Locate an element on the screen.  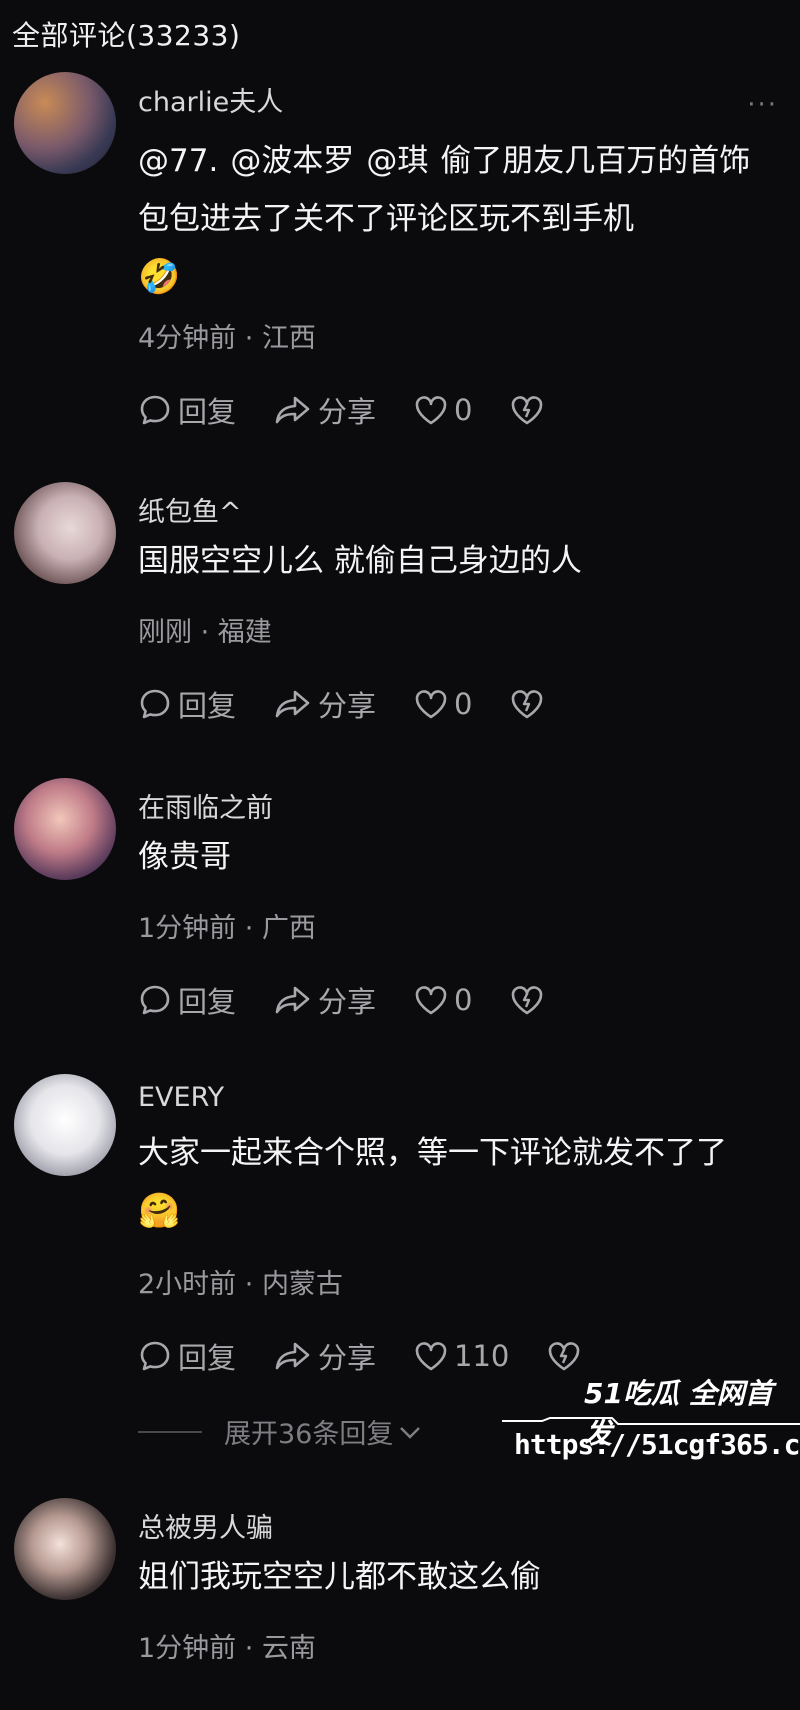
comment-time: 刚刚 is located at coordinates (165, 632).